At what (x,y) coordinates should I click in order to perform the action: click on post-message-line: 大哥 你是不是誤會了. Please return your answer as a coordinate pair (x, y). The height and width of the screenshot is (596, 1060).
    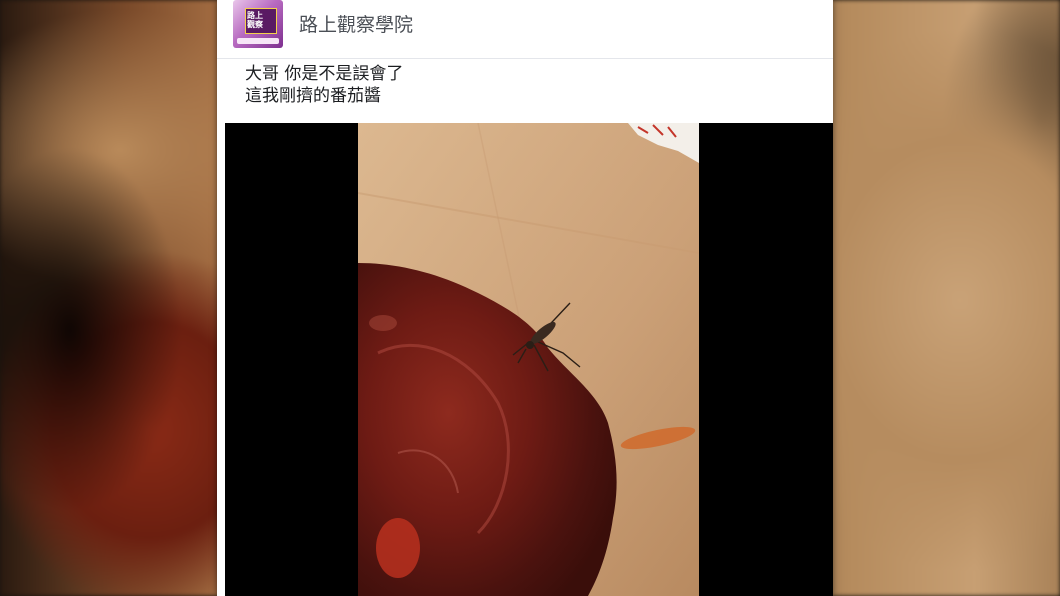
    Looking at the image, I should click on (324, 74).